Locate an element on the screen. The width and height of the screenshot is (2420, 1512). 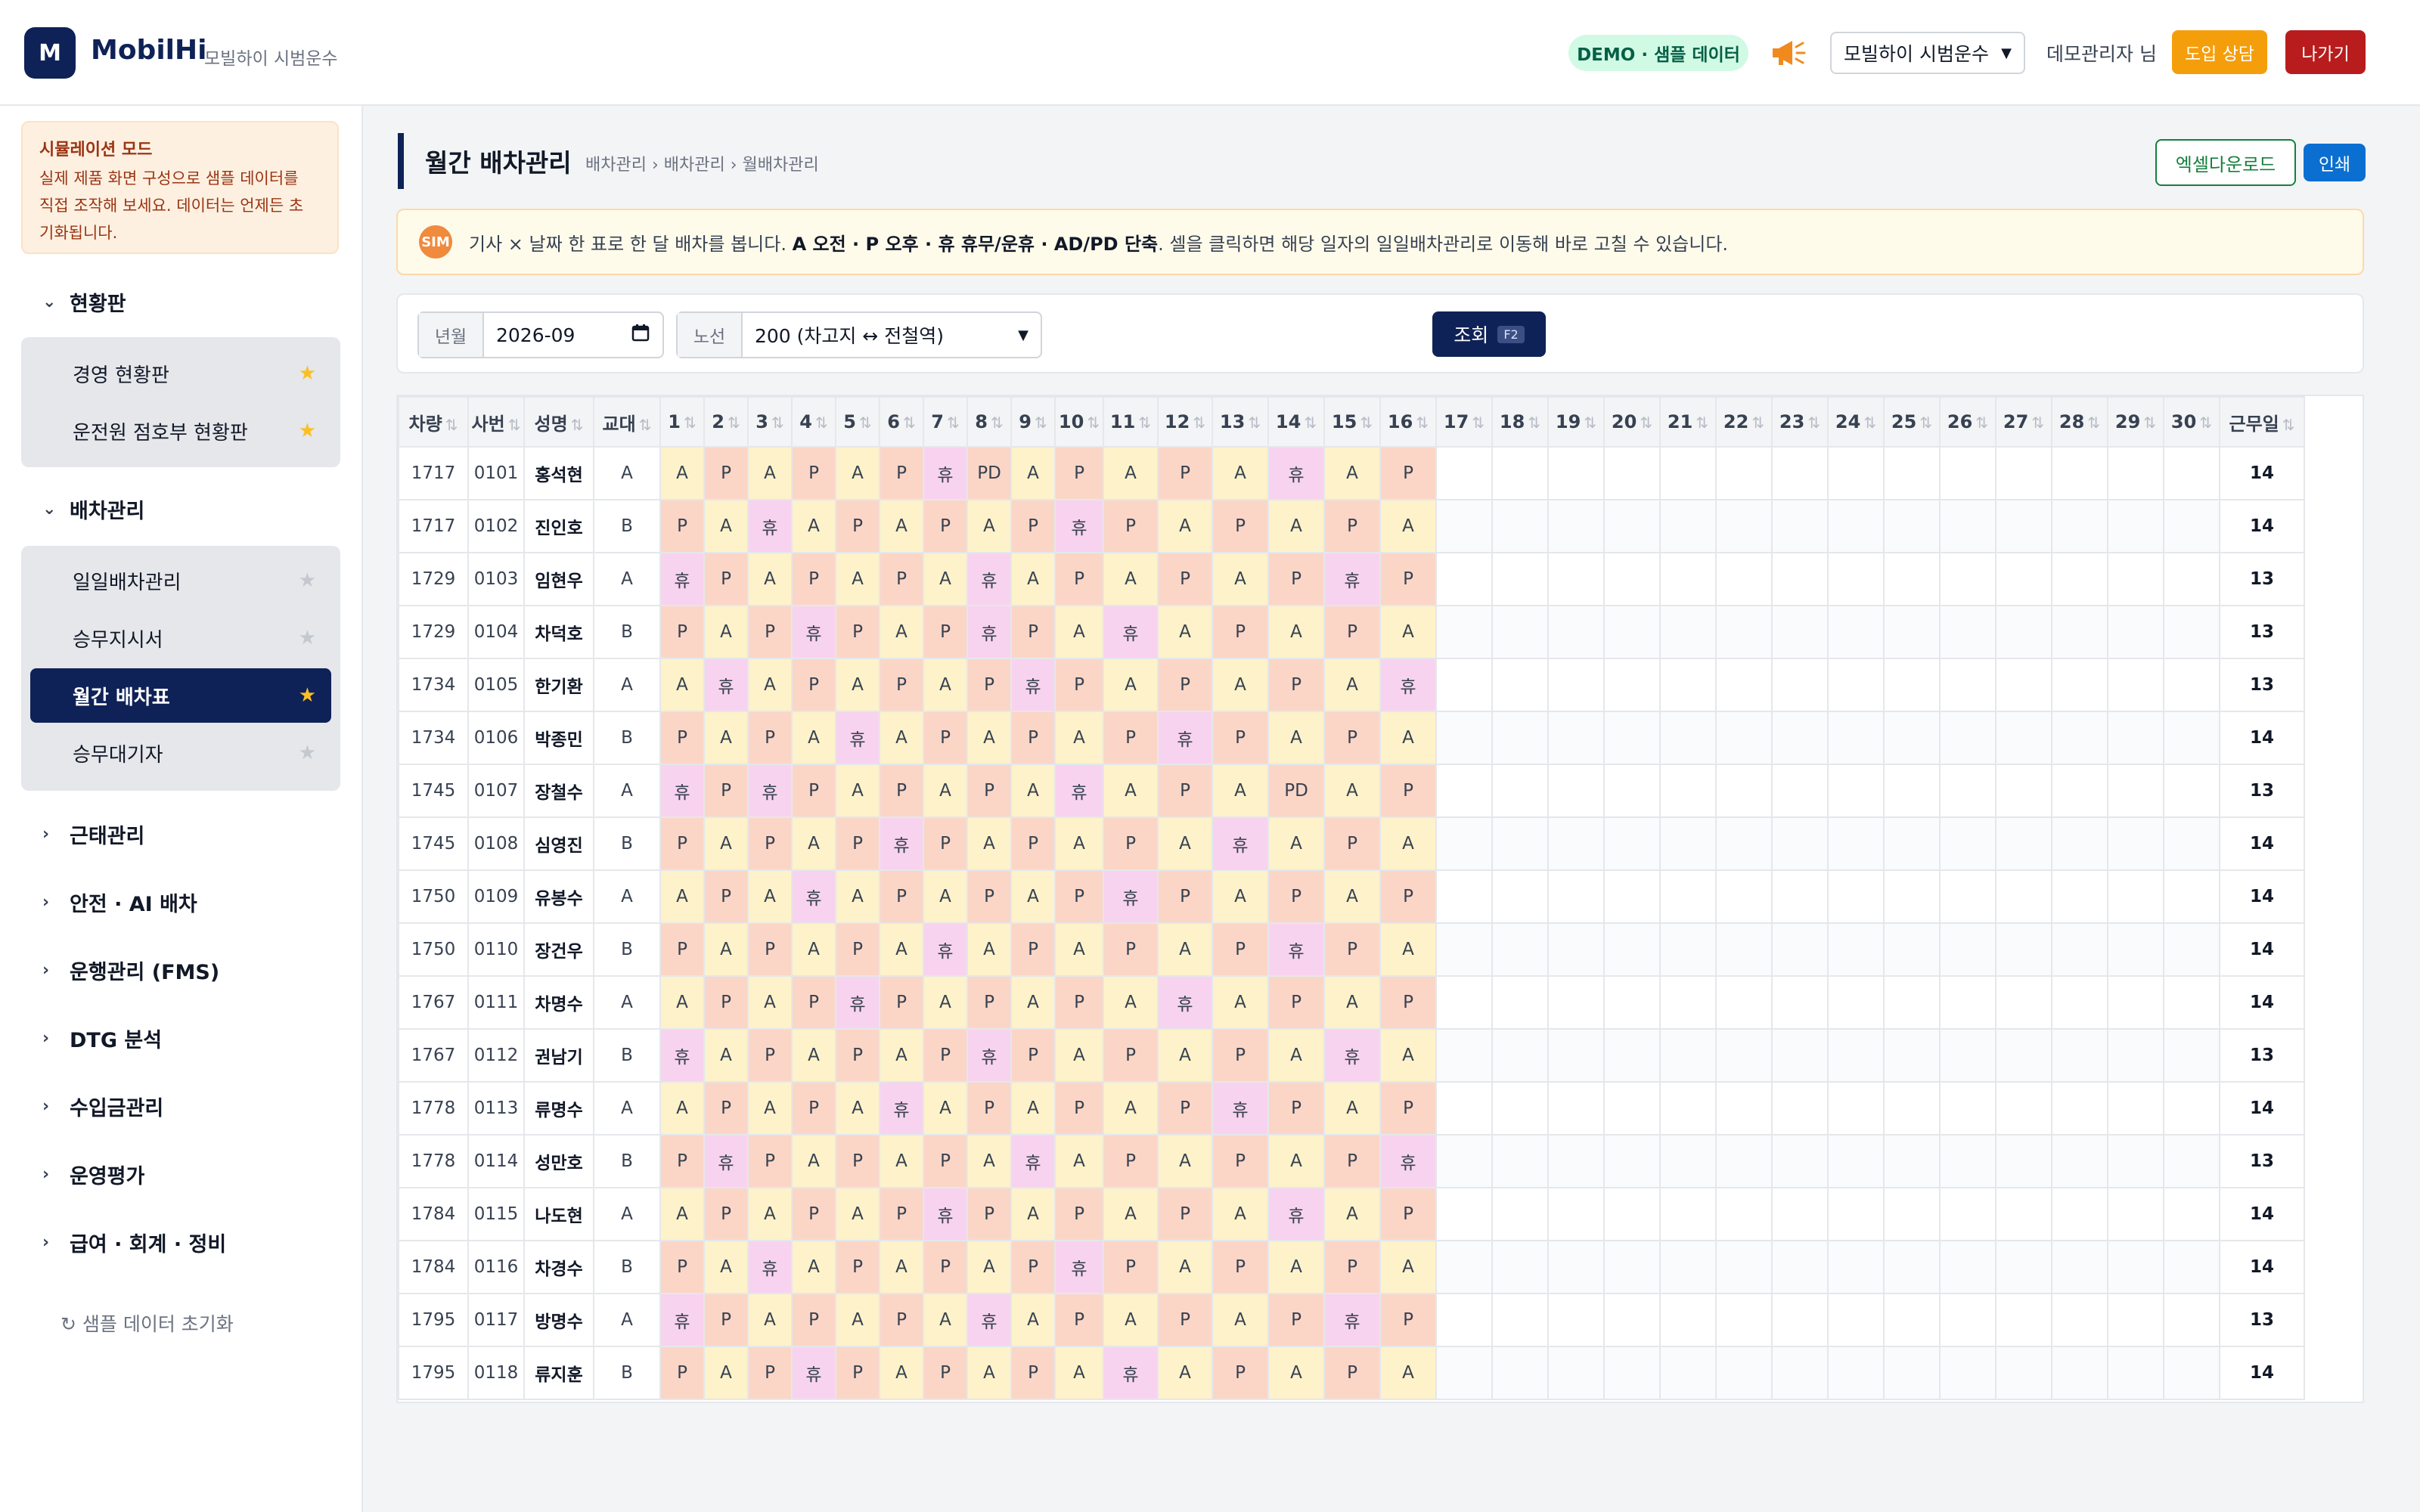
column-header: 5 ⇅ is located at coordinates (857, 422).